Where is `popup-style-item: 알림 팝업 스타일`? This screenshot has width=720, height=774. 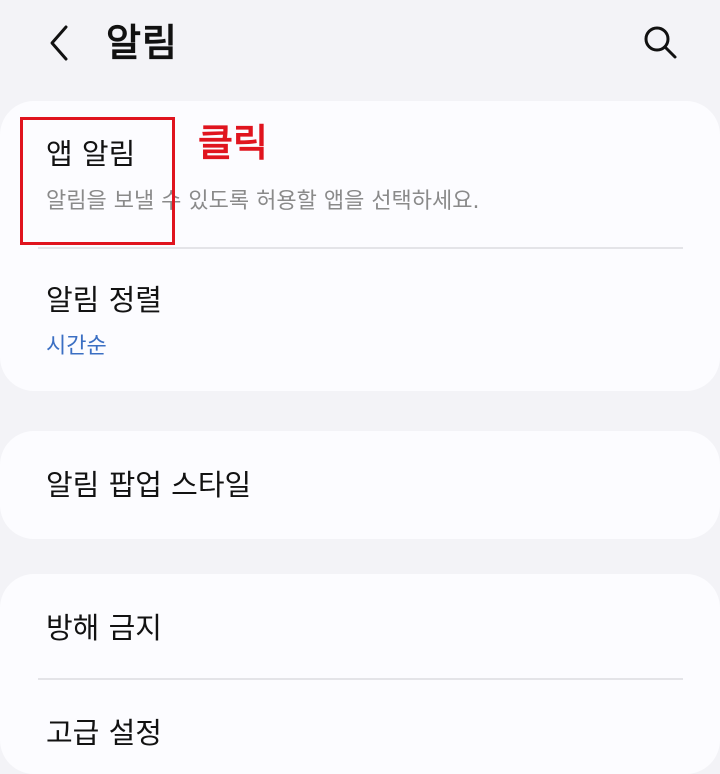 popup-style-item: 알림 팝업 스타일 is located at coordinates (360, 485).